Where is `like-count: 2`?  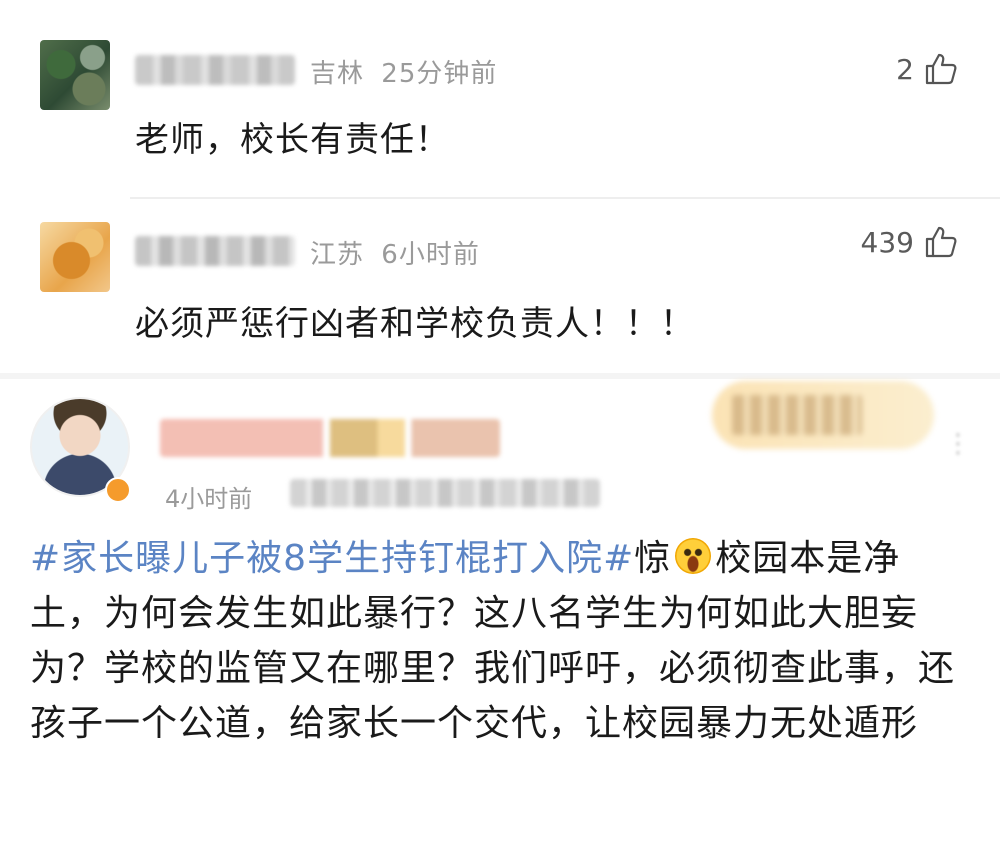
like-count: 2 is located at coordinates (905, 69).